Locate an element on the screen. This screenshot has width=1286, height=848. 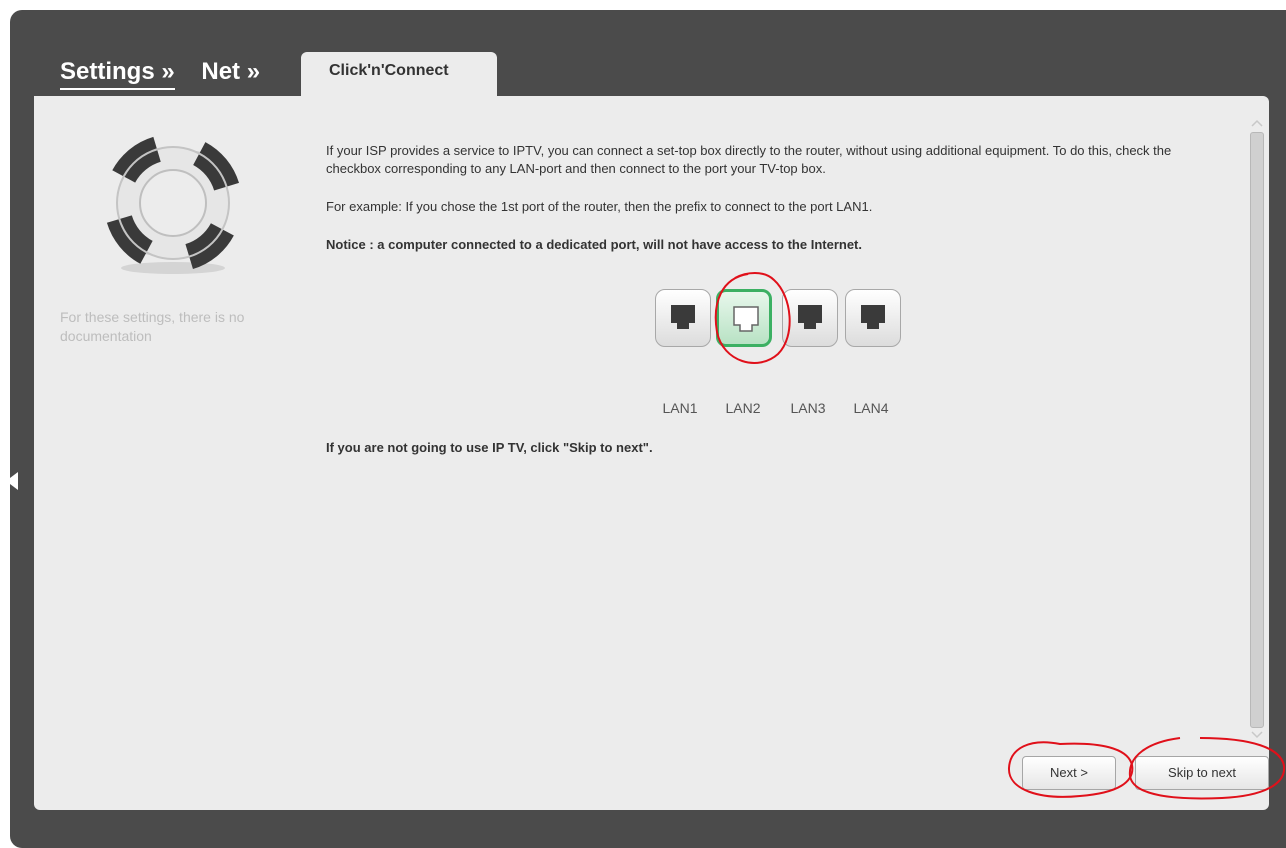
breadcrumb-net: Net » is located at coordinates (230, 72).